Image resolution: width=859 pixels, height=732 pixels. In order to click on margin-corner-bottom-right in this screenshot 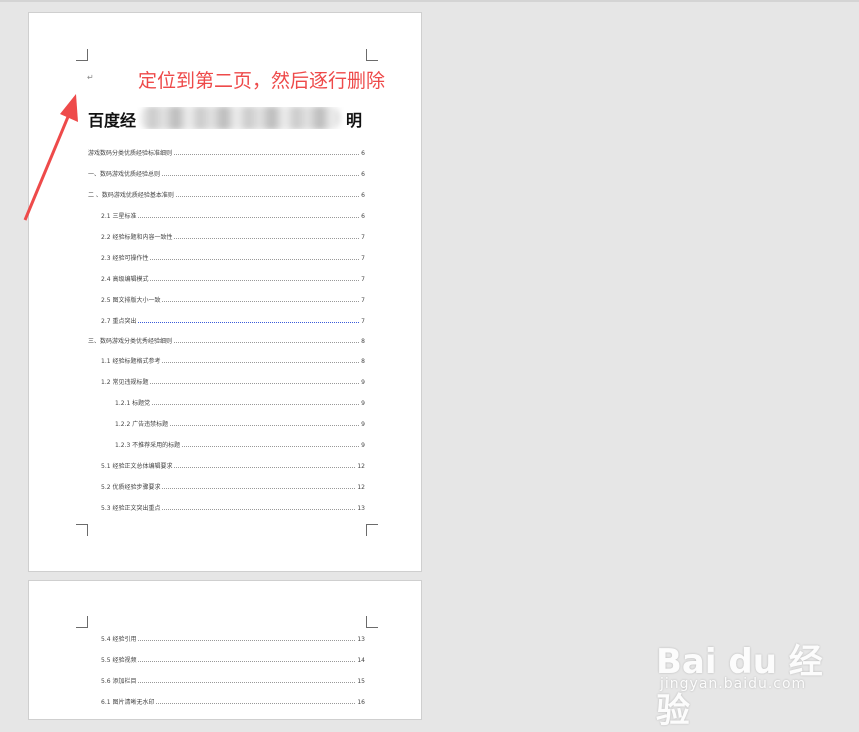, I will do `click(372, 530)`.